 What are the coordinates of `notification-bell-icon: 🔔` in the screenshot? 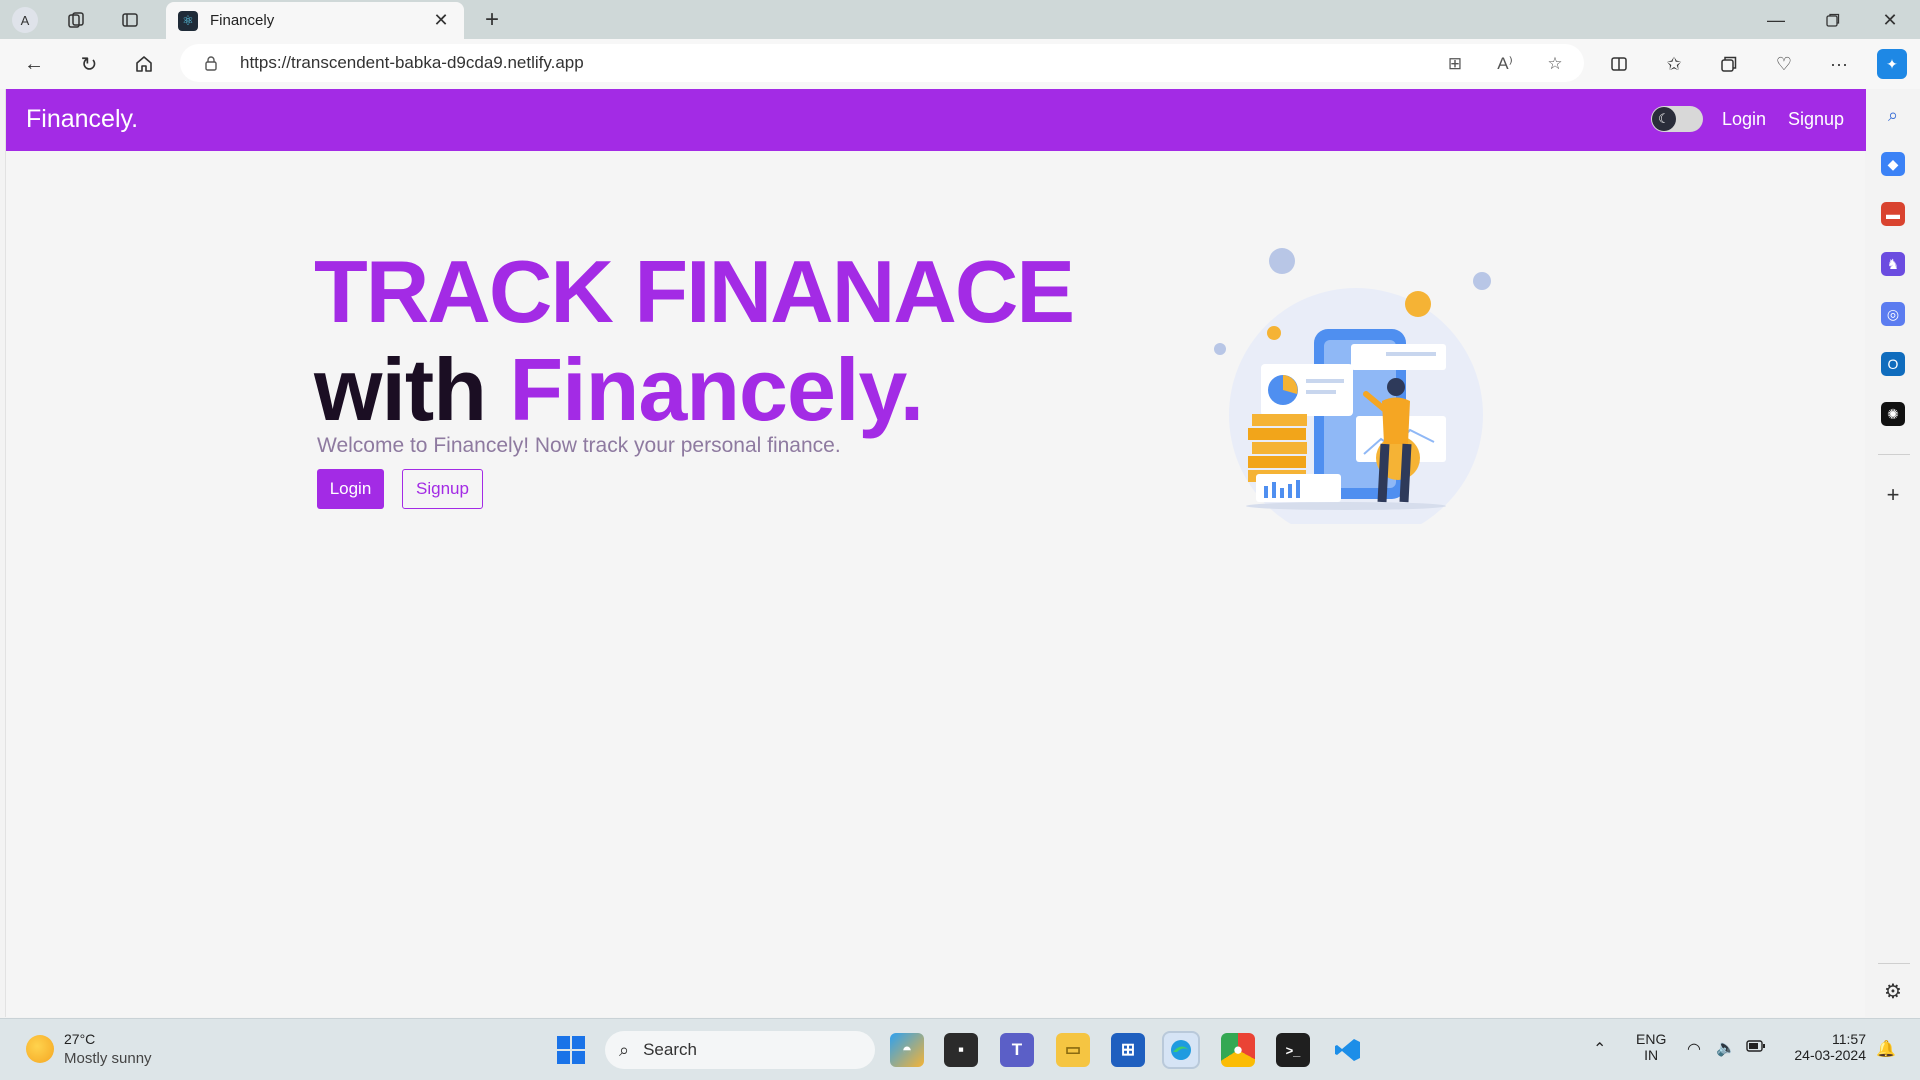 It's located at (1886, 1049).